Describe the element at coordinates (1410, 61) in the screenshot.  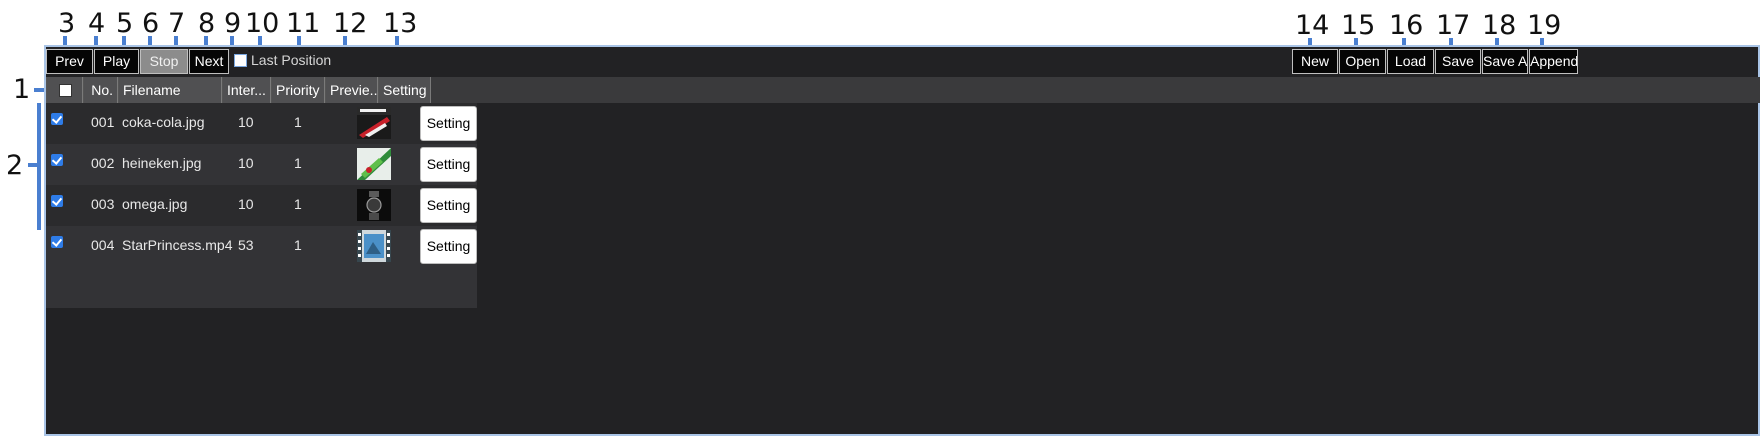
I see `load-button: Load` at that location.